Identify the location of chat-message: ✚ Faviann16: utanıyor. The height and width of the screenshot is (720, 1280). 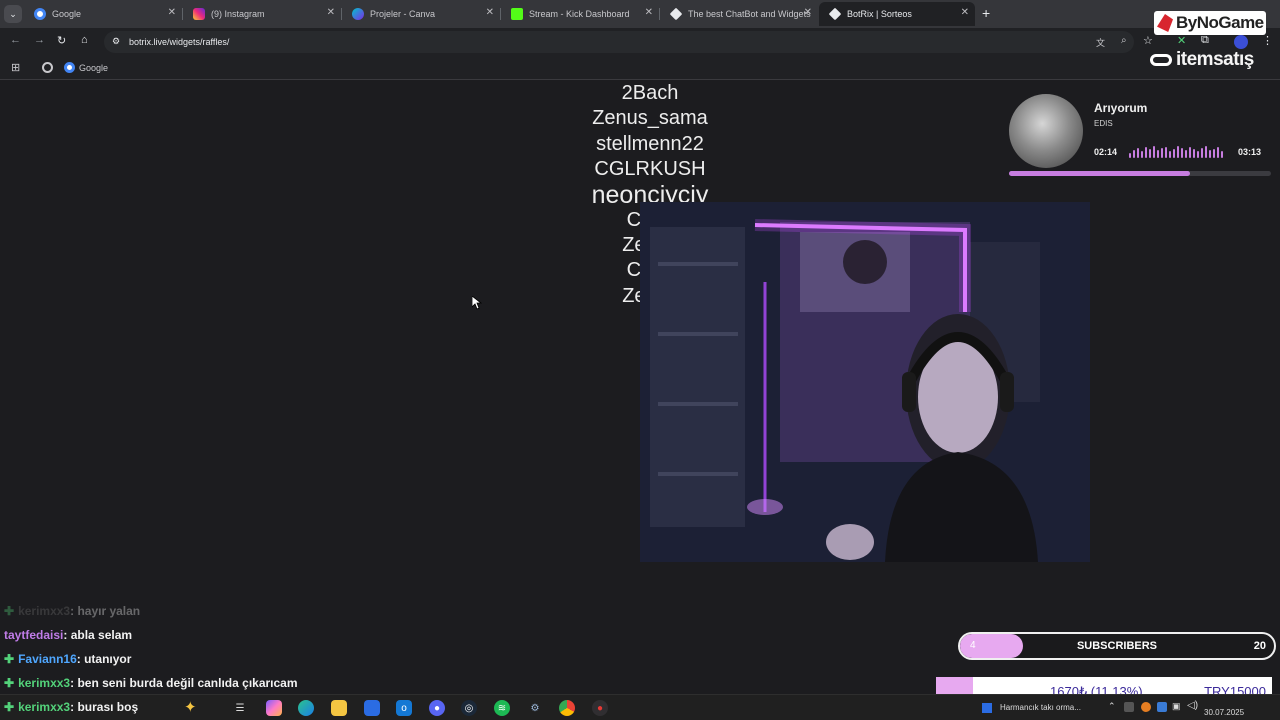
(67, 659).